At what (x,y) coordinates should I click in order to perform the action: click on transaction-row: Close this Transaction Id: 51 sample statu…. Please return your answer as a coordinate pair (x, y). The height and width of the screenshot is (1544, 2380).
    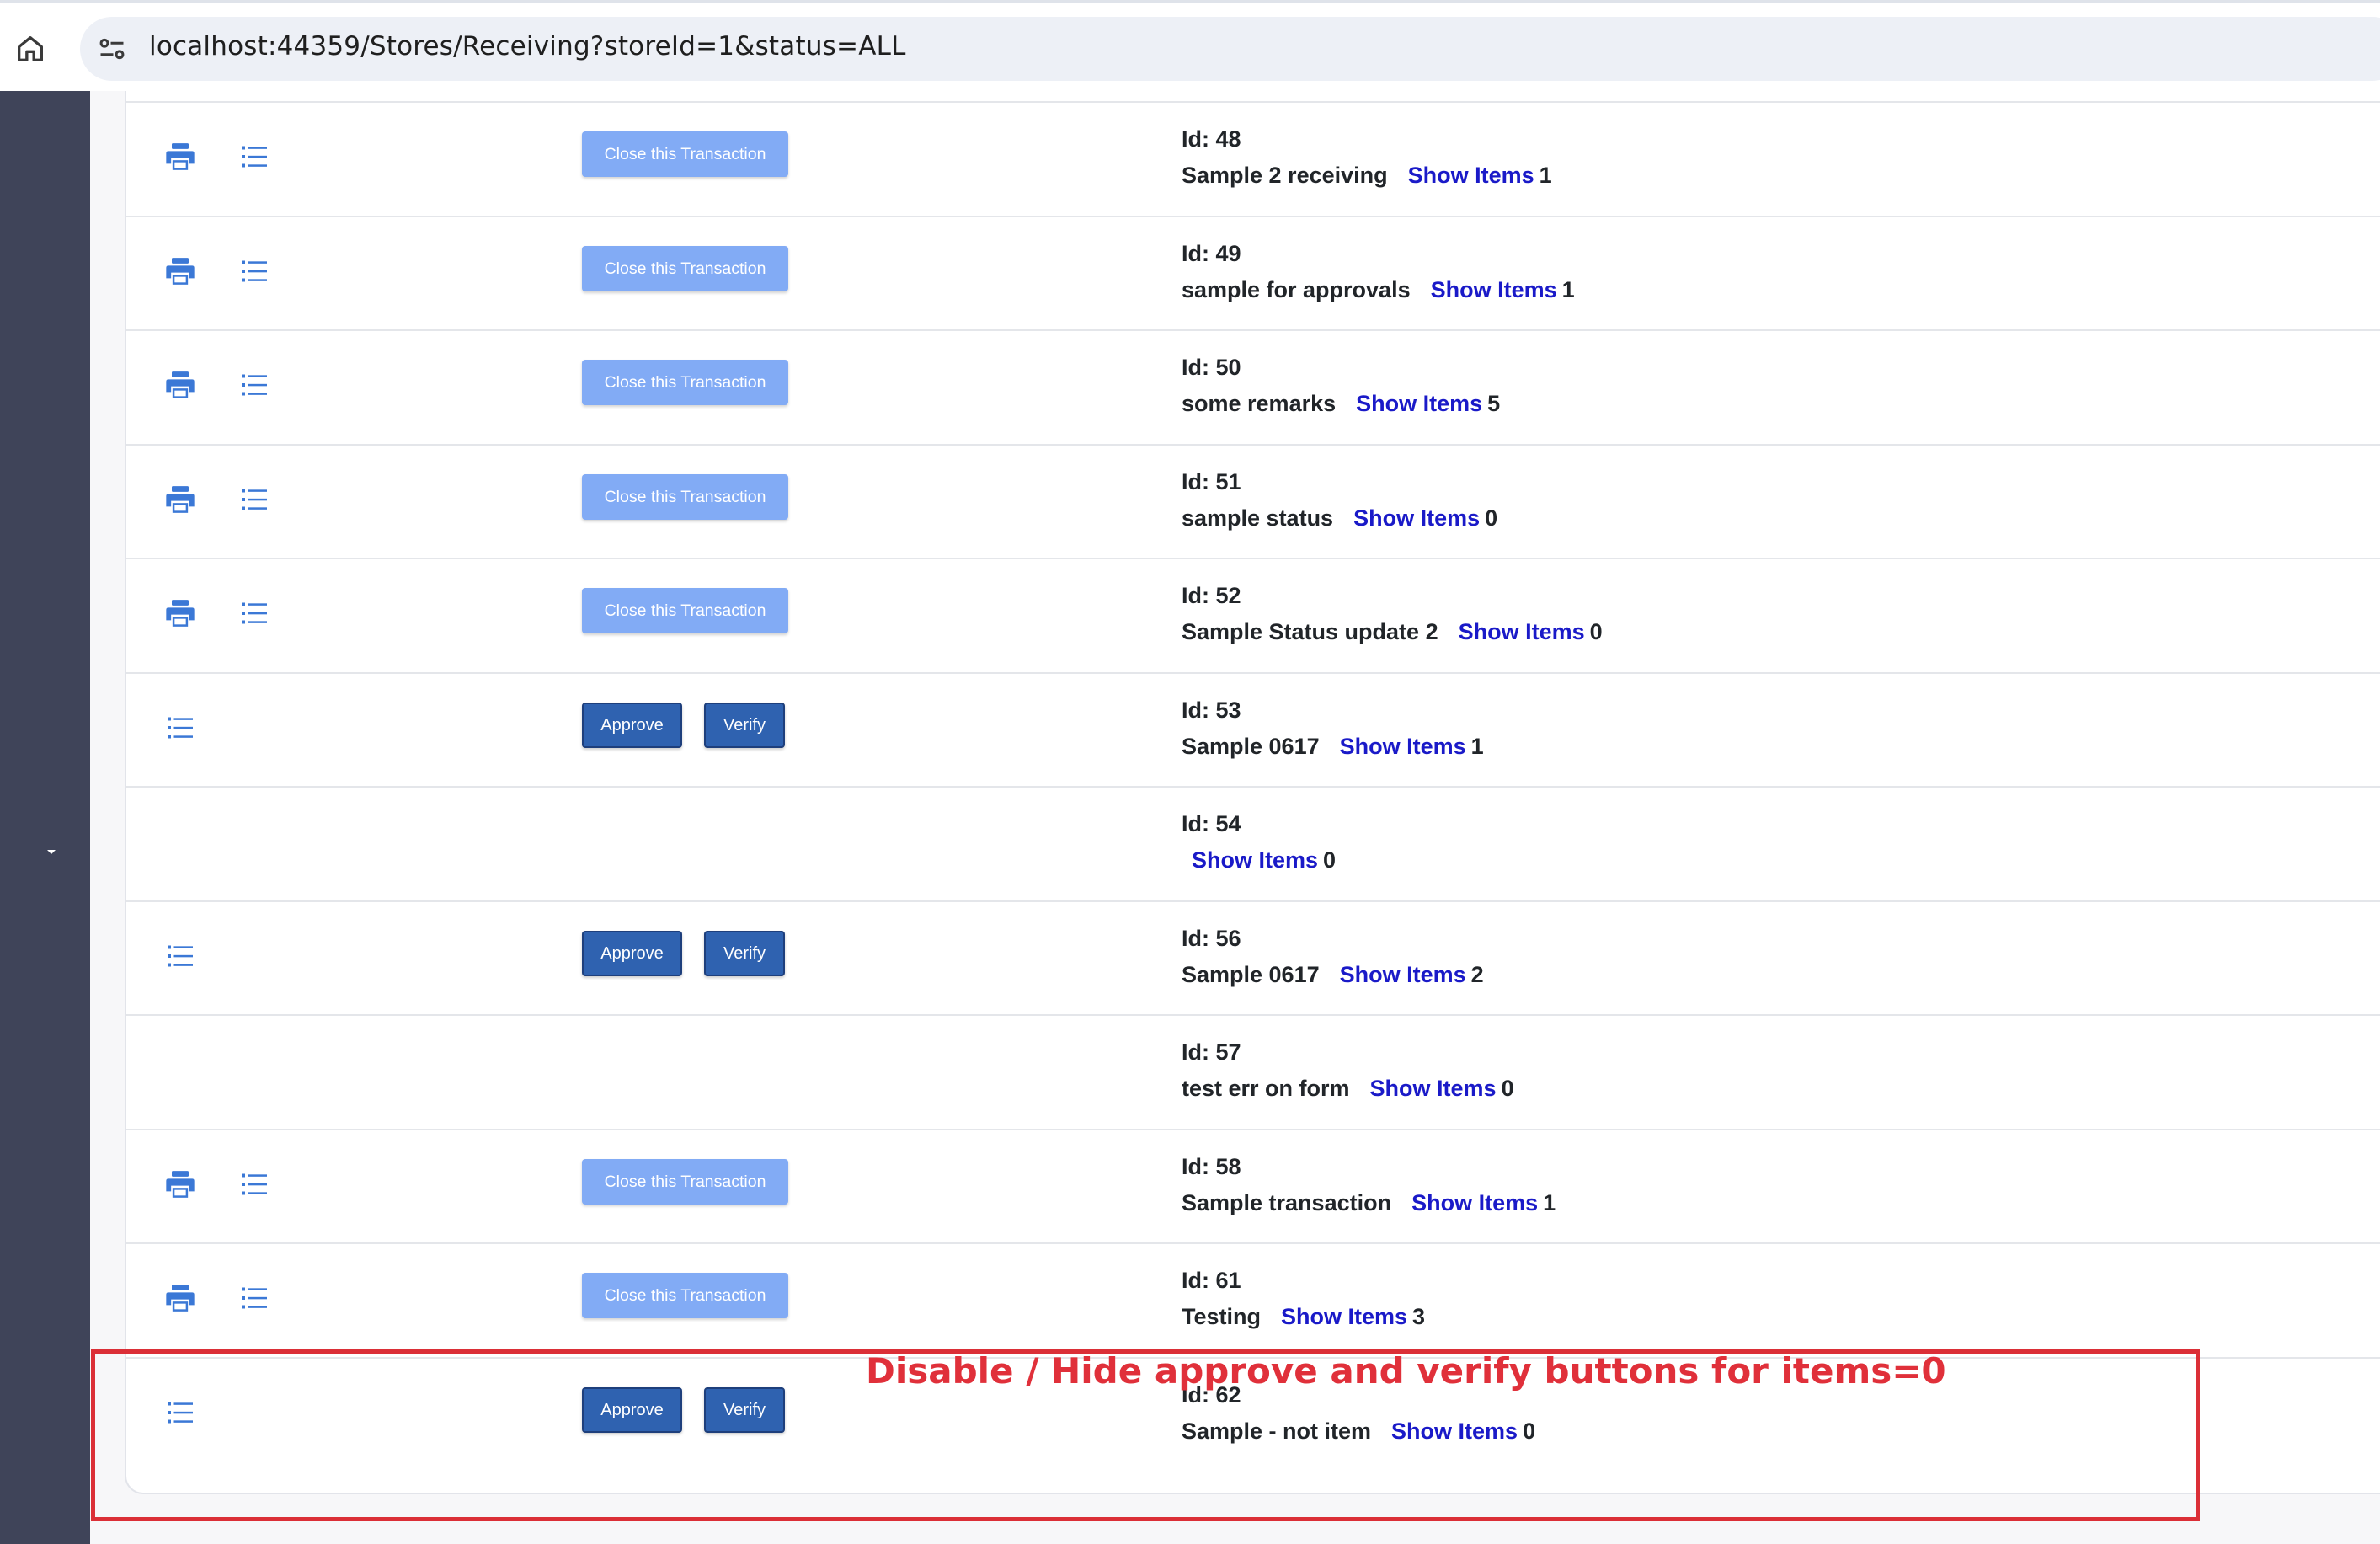
    Looking at the image, I should click on (1253, 501).